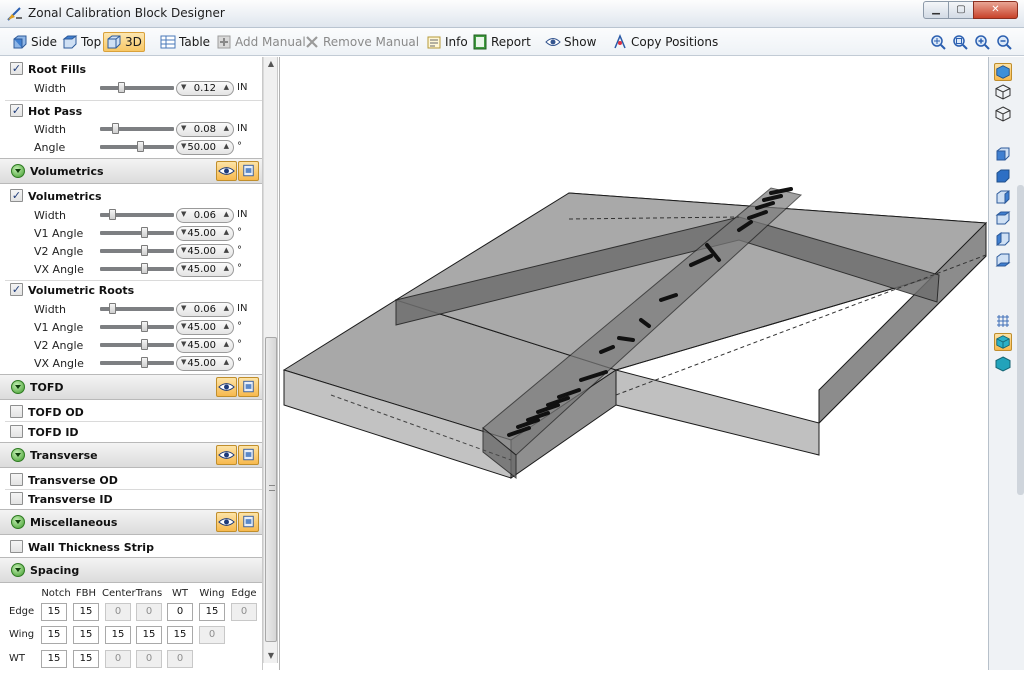 The width and height of the screenshot is (1024, 673). I want to click on volumetric-roots-v2-spinner: ▼ 45.00 ▲, so click(205, 345).